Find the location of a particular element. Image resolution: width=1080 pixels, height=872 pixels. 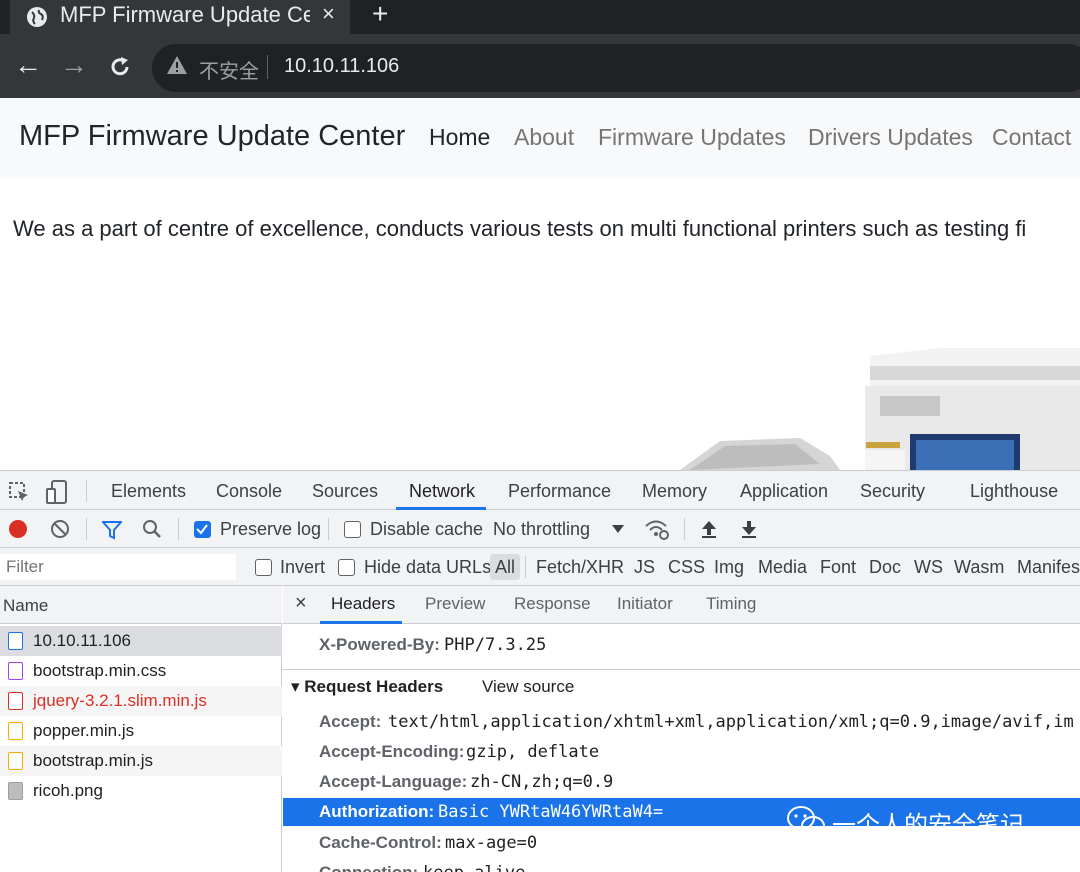

tab-sources: Sources is located at coordinates (345, 491).